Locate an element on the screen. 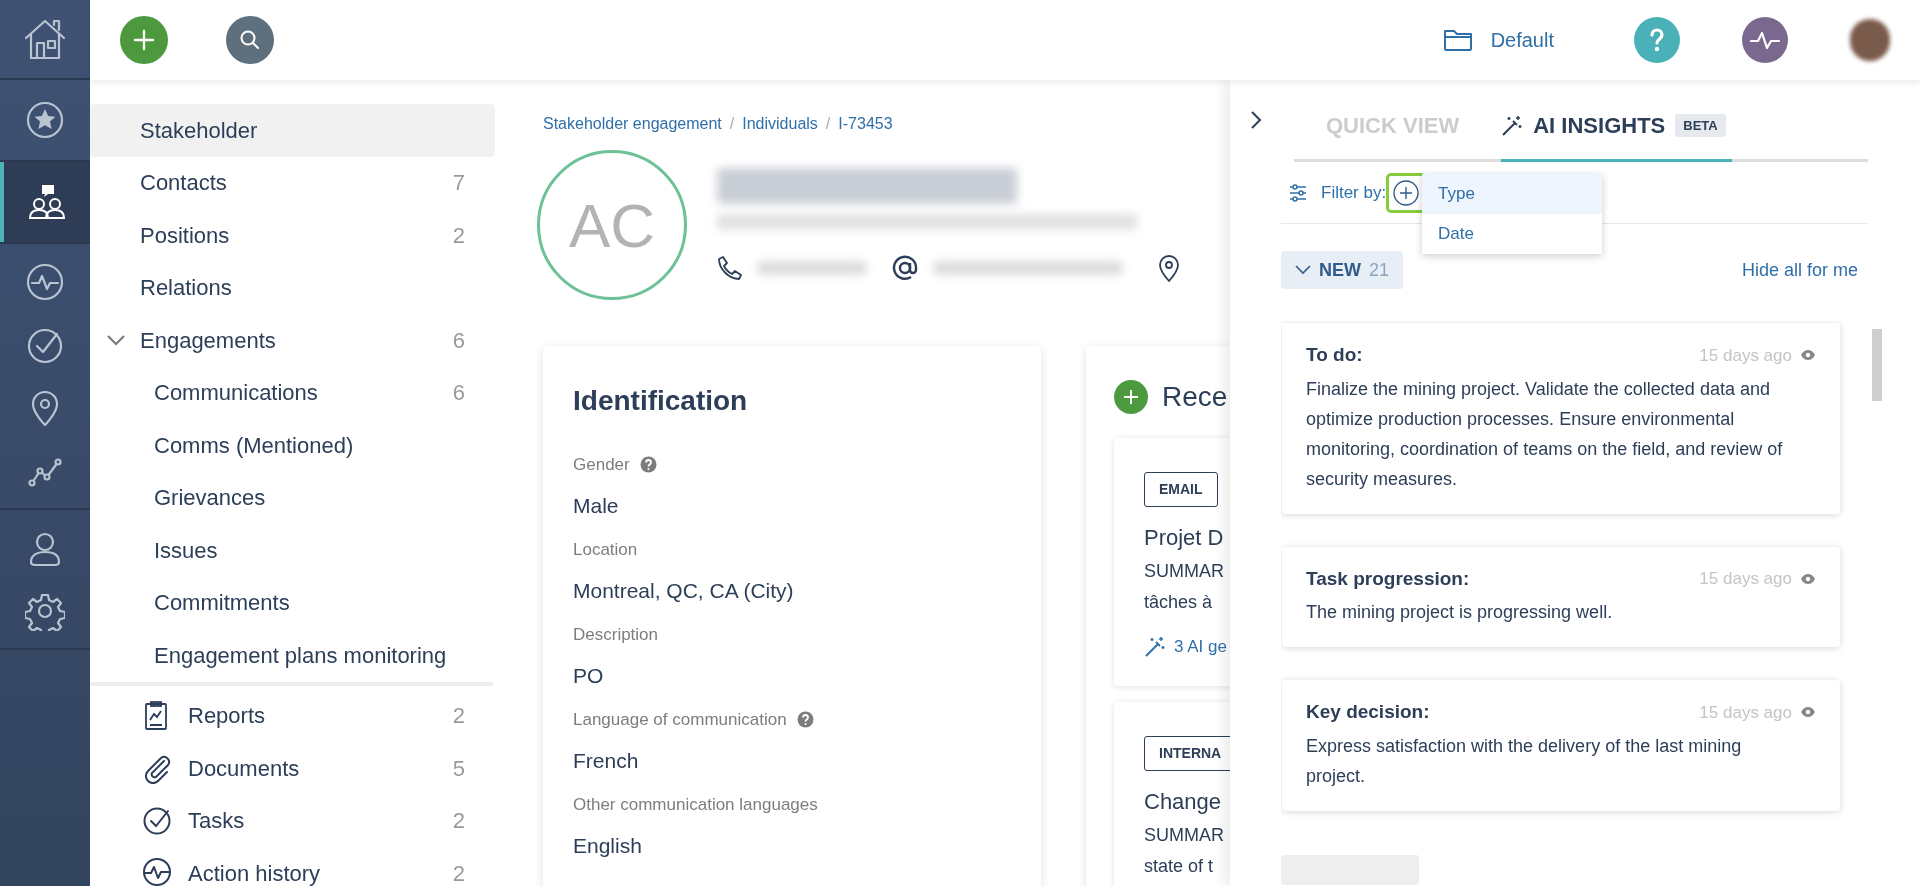  insight-text: Express satisfaction with the delivery of the last mining project. is located at coordinates (1524, 761).